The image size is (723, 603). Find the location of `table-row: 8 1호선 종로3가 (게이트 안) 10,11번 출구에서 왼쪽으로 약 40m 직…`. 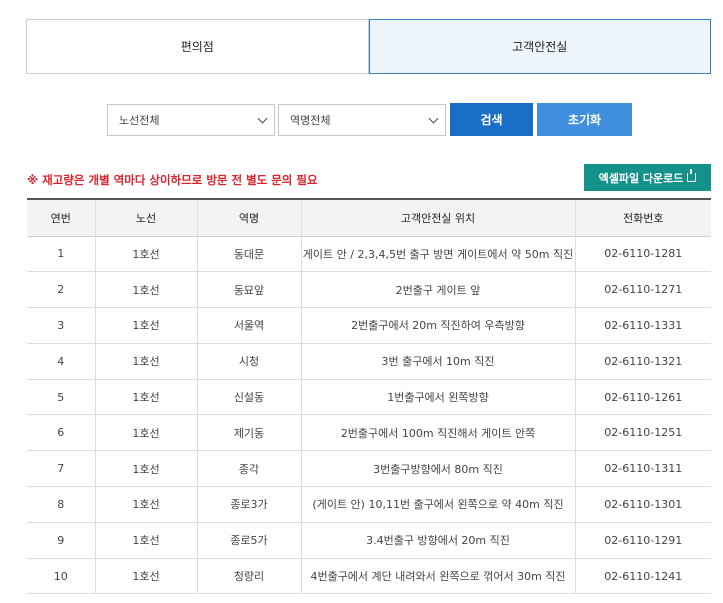

table-row: 8 1호선 종로3가 (게이트 안) 10,11번 출구에서 왼쪽으로 약 40m 직… is located at coordinates (369, 504).